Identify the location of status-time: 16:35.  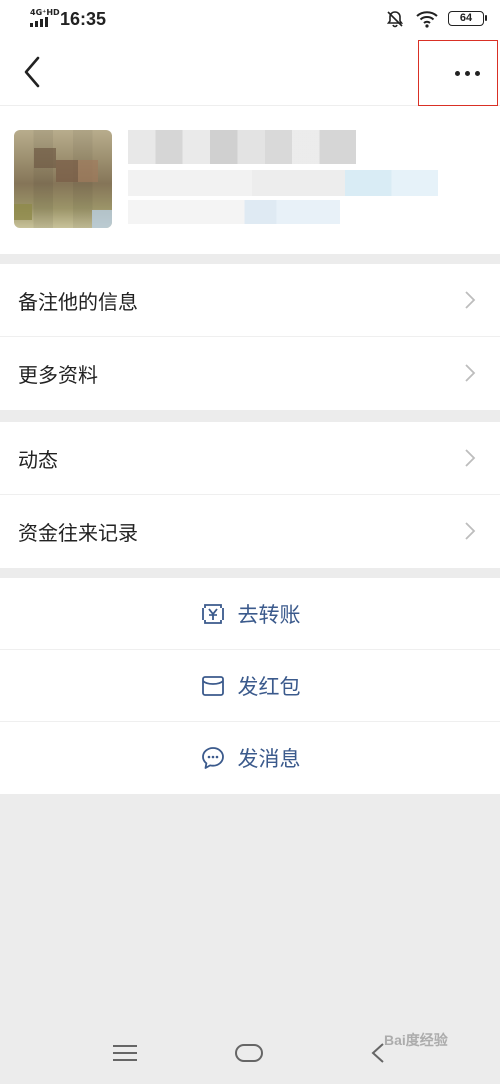
(83, 19).